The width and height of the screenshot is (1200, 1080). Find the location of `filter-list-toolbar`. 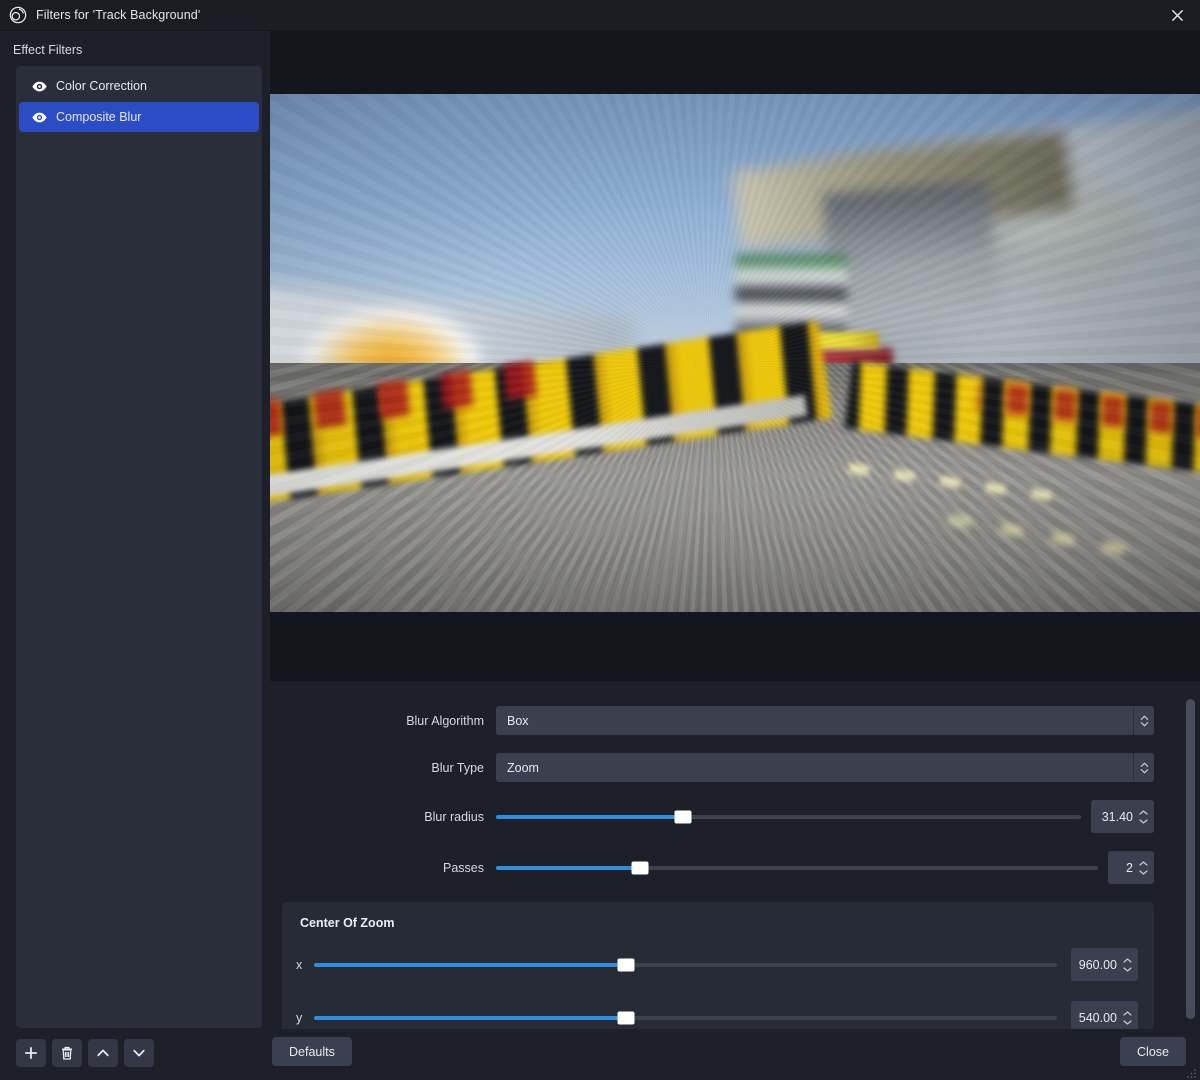

filter-list-toolbar is located at coordinates (135, 1054).